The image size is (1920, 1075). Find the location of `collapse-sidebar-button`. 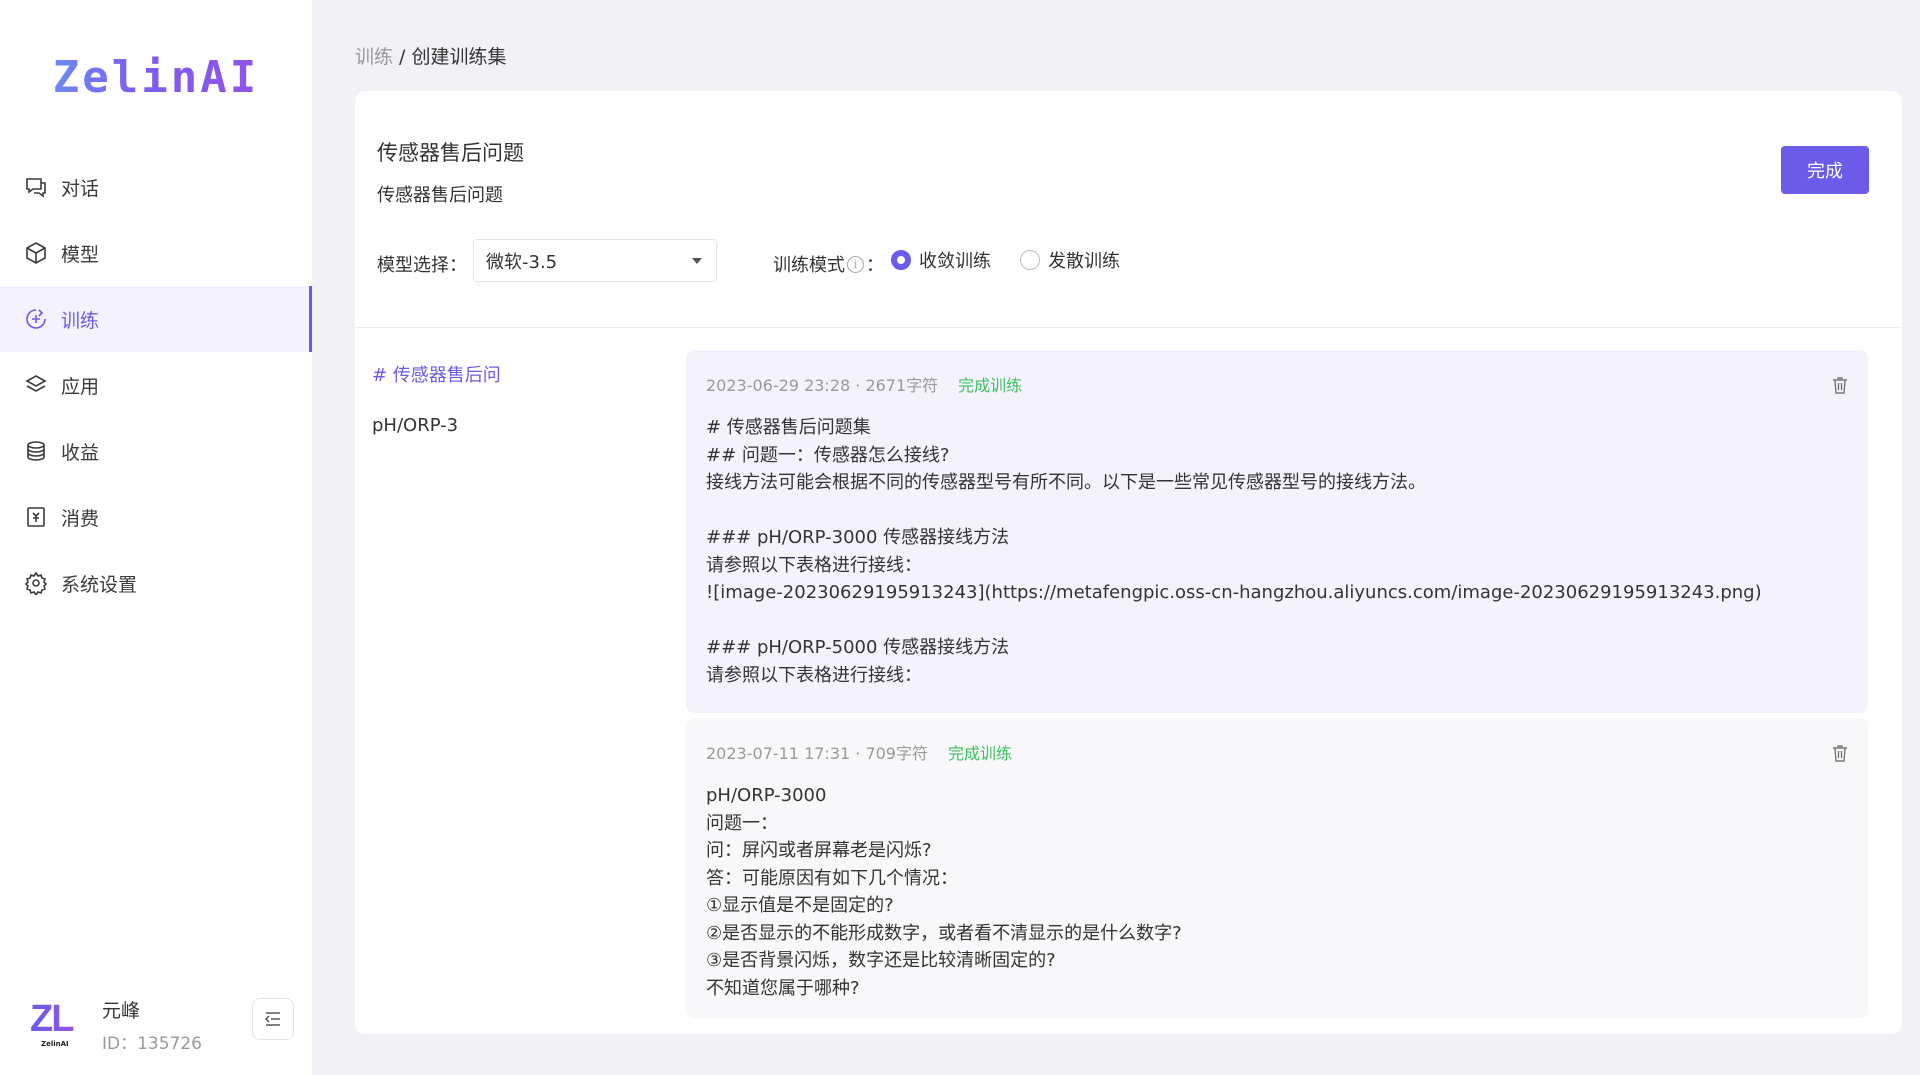

collapse-sidebar-button is located at coordinates (273, 1019).